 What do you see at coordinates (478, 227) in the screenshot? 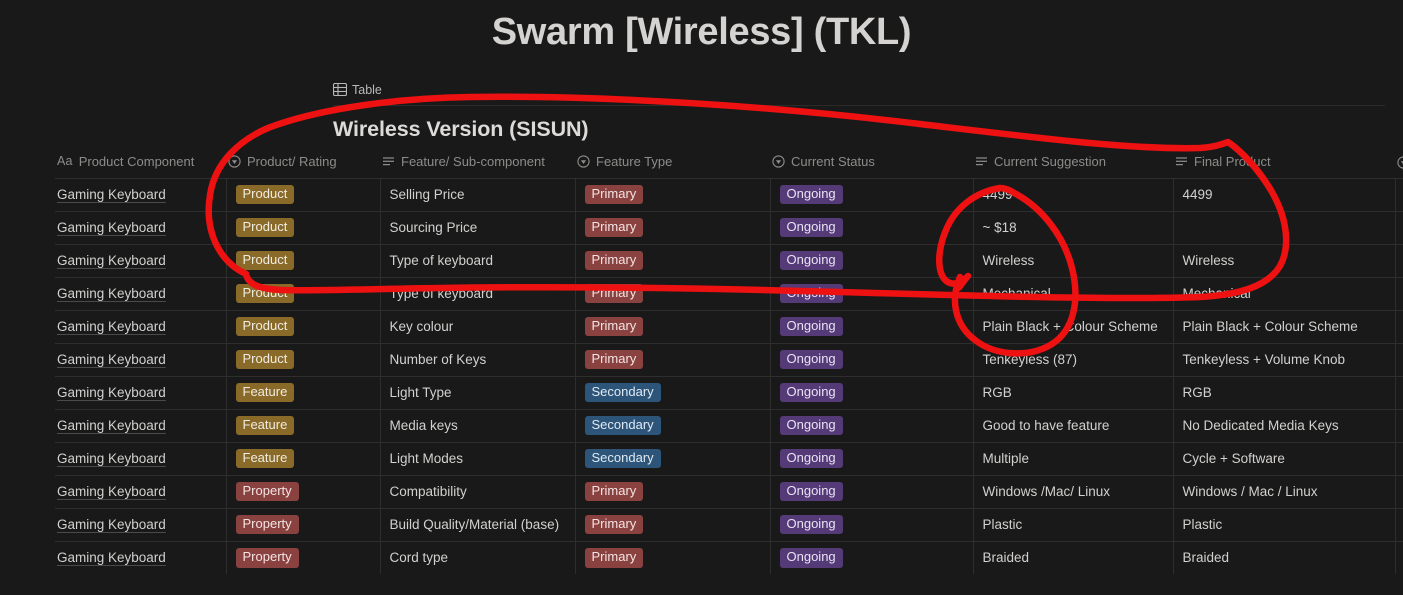
I see `cell-feature_subcomponent: Sourcing Price` at bounding box center [478, 227].